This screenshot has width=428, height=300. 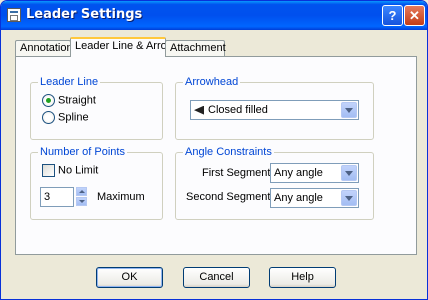 What do you see at coordinates (81, 201) in the screenshot?
I see `spin-down-icon` at bounding box center [81, 201].